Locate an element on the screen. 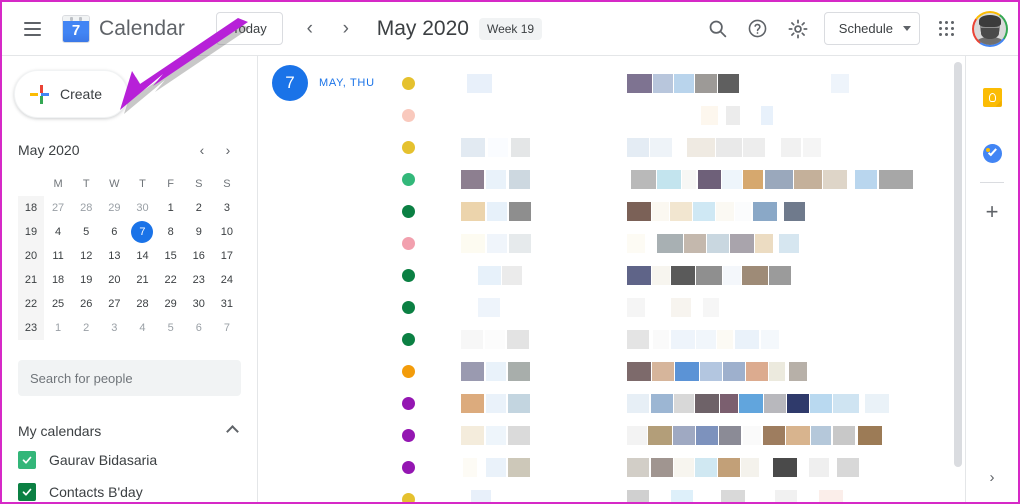  mini-calendar-day: 23 is located at coordinates (199, 280).